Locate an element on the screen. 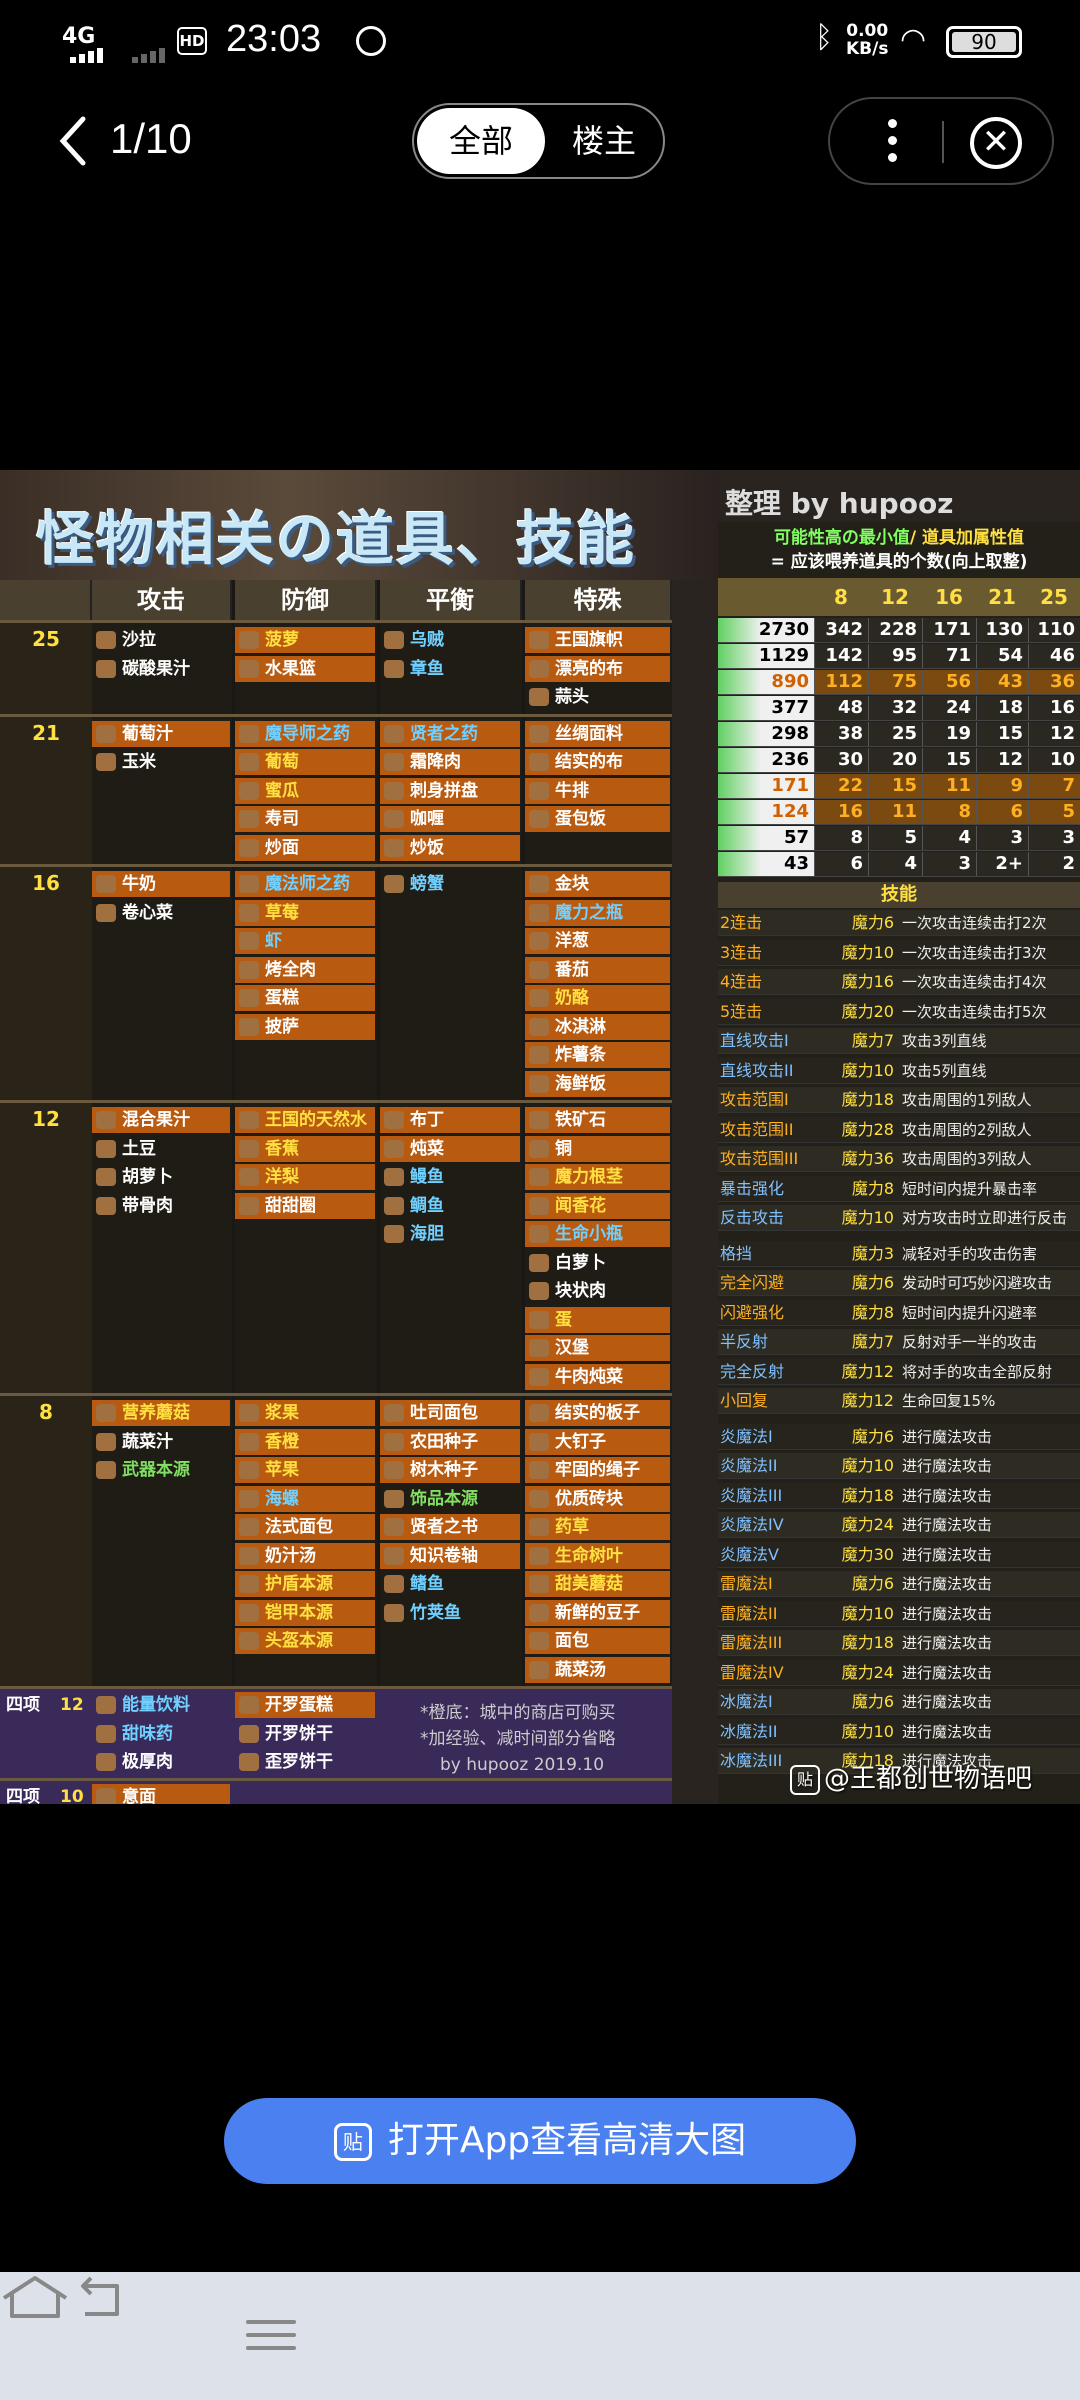 The height and width of the screenshot is (2400, 1080). skill-desc: 一次攻击连续击打2次 is located at coordinates (974, 923).